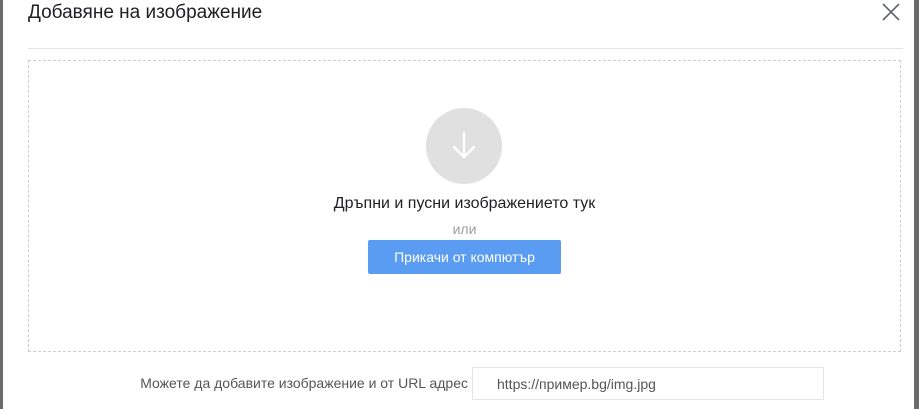  What do you see at coordinates (464, 257) in the screenshot?
I see `upload-from-computer-button: Прикачи от компютър` at bounding box center [464, 257].